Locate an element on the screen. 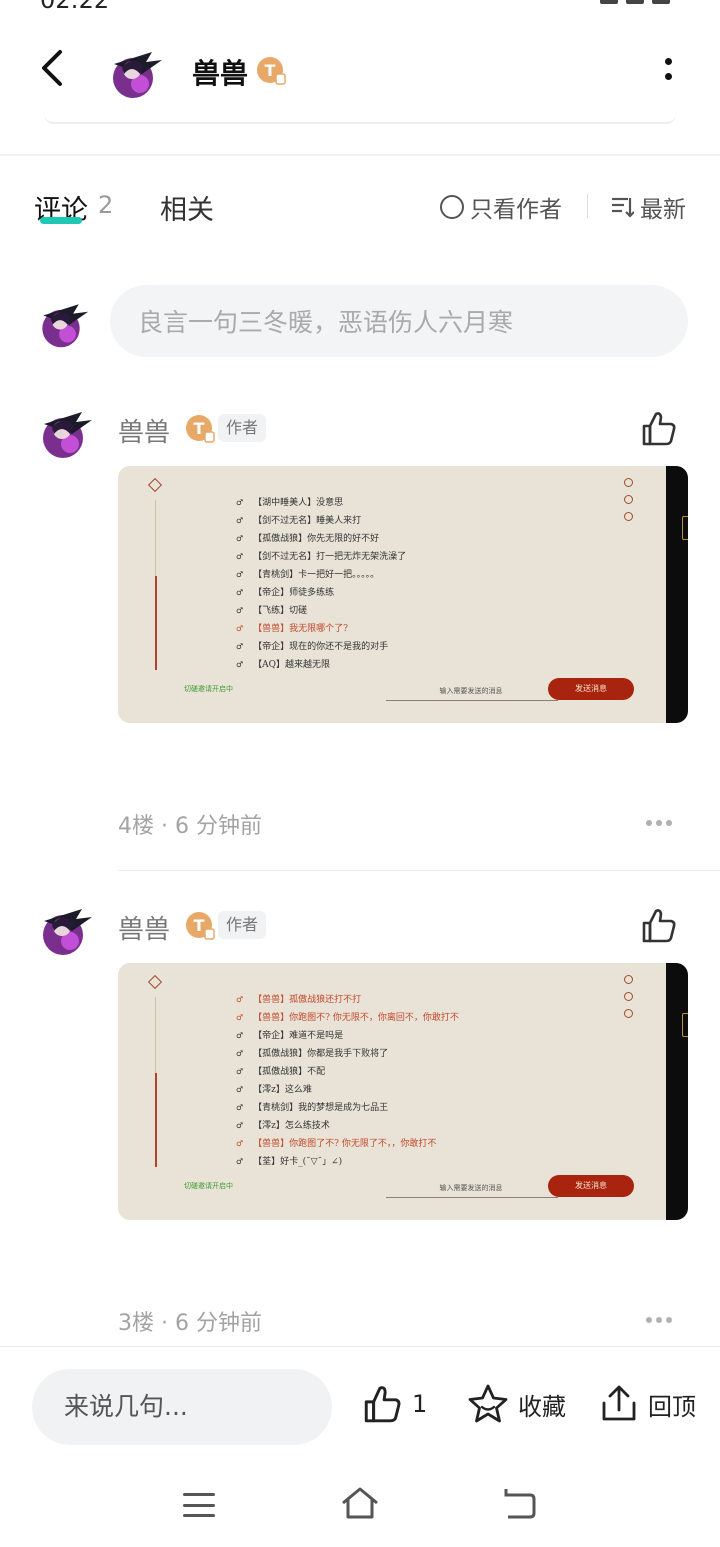 This screenshot has width=720, height=1547. chat-line: 【兽兽】你跑图不? 你无限不，你离回不，你敢打不 is located at coordinates (347, 1018).